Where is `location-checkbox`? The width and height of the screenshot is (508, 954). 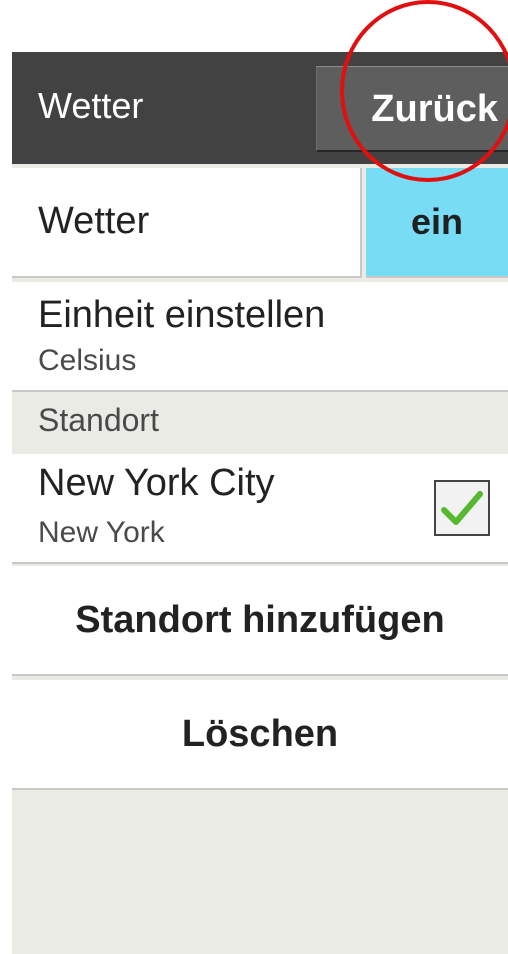 location-checkbox is located at coordinates (462, 508).